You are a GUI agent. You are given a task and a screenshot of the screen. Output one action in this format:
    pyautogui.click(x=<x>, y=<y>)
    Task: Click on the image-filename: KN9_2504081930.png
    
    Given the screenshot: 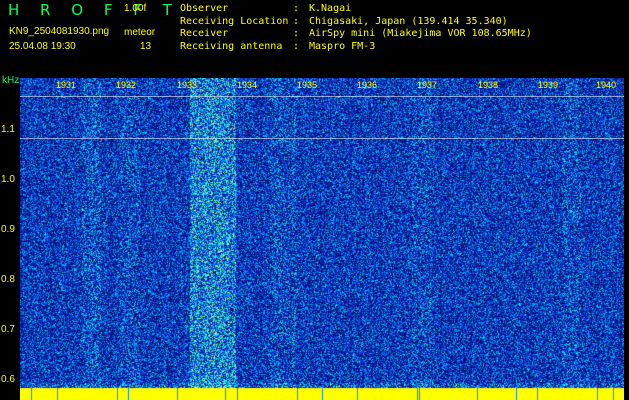 What is the action you would take?
    pyautogui.click(x=59, y=31)
    